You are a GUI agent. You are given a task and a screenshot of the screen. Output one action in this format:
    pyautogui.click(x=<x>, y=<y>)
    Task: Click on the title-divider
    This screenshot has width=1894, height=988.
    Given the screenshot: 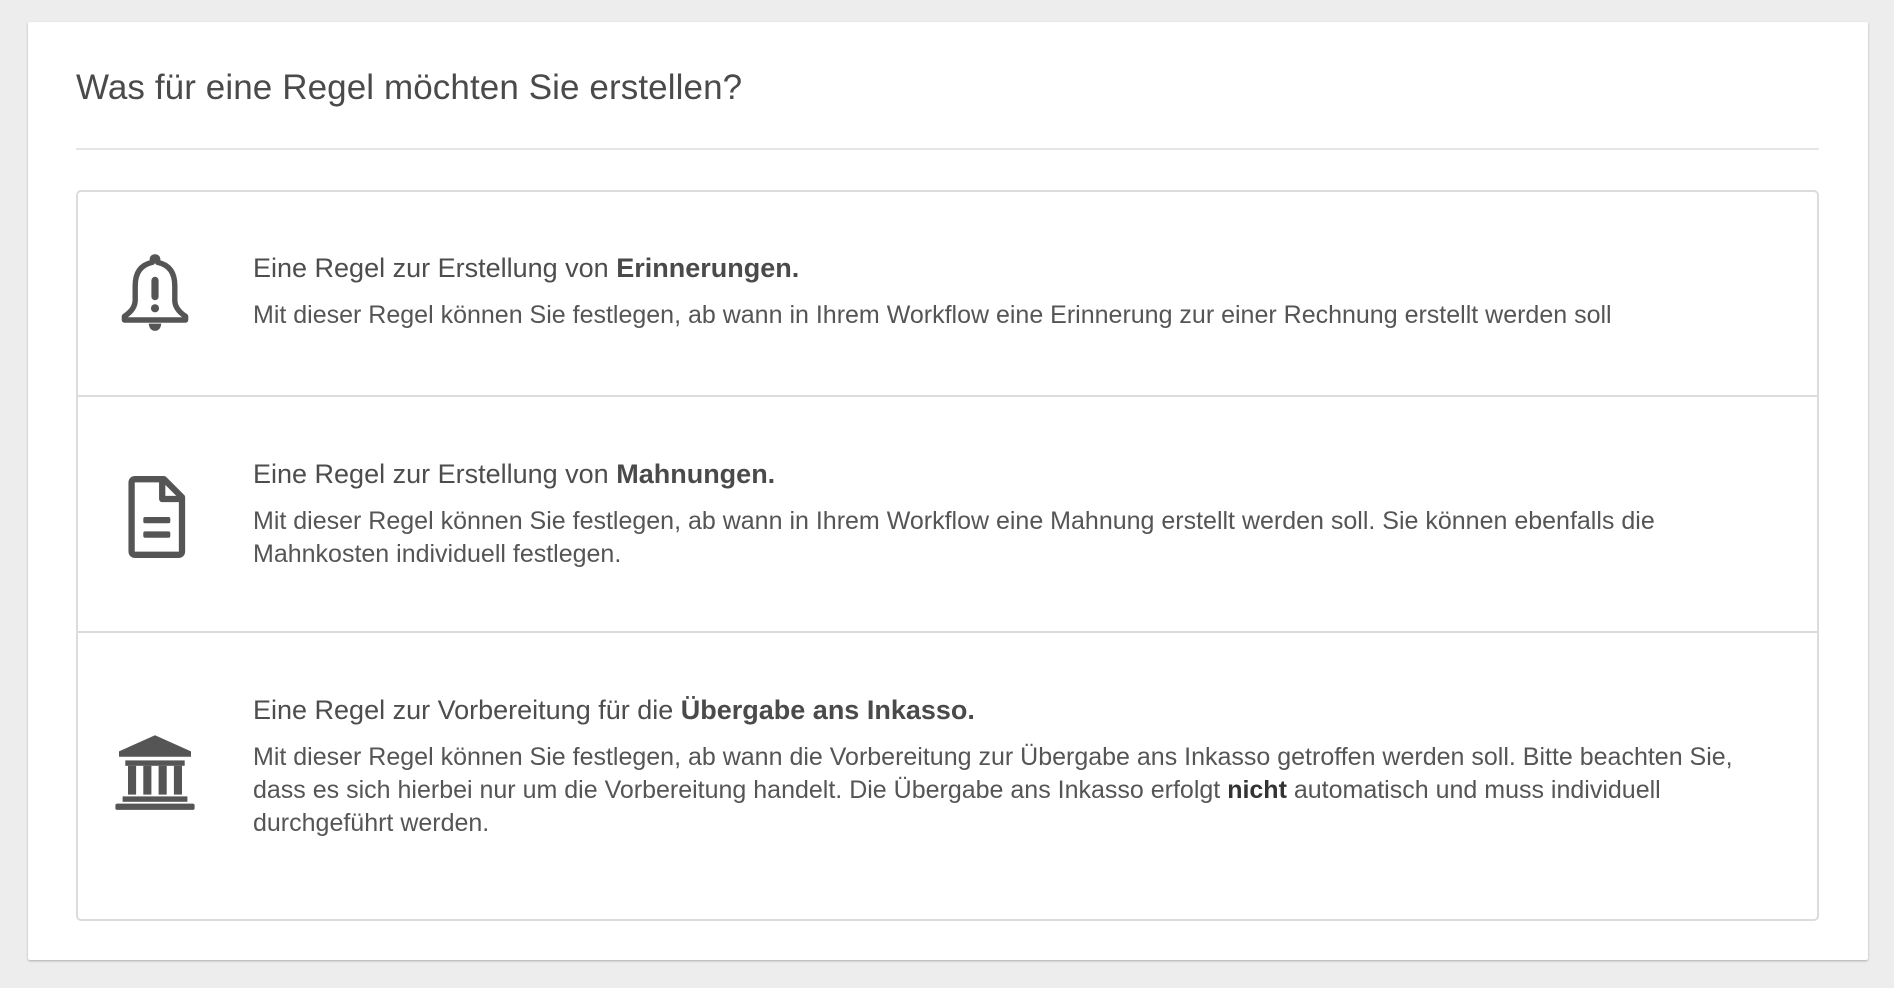 What is the action you would take?
    pyautogui.click(x=947, y=149)
    